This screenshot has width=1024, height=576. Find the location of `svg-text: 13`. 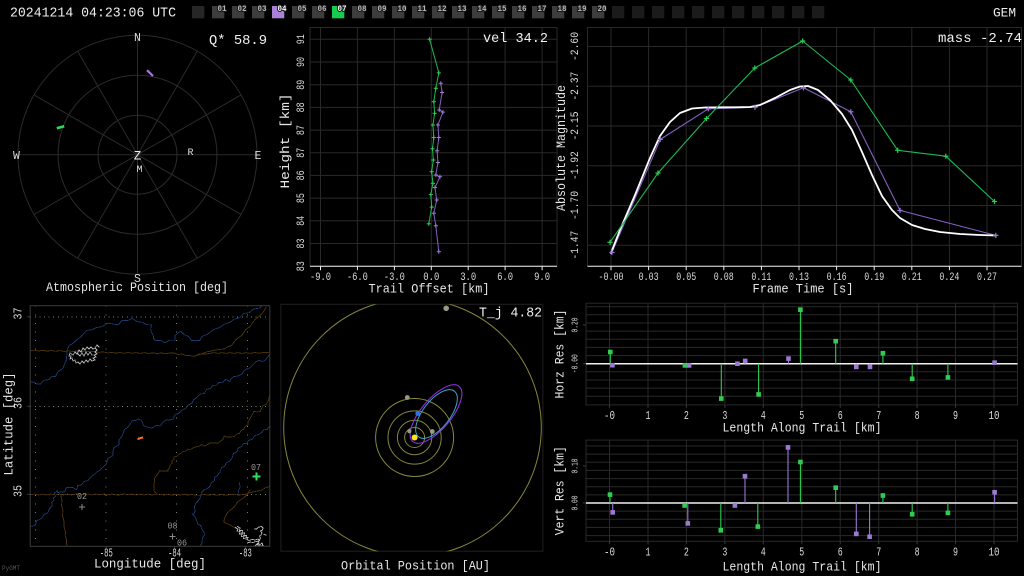

svg-text: 13 is located at coordinates (462, 9).